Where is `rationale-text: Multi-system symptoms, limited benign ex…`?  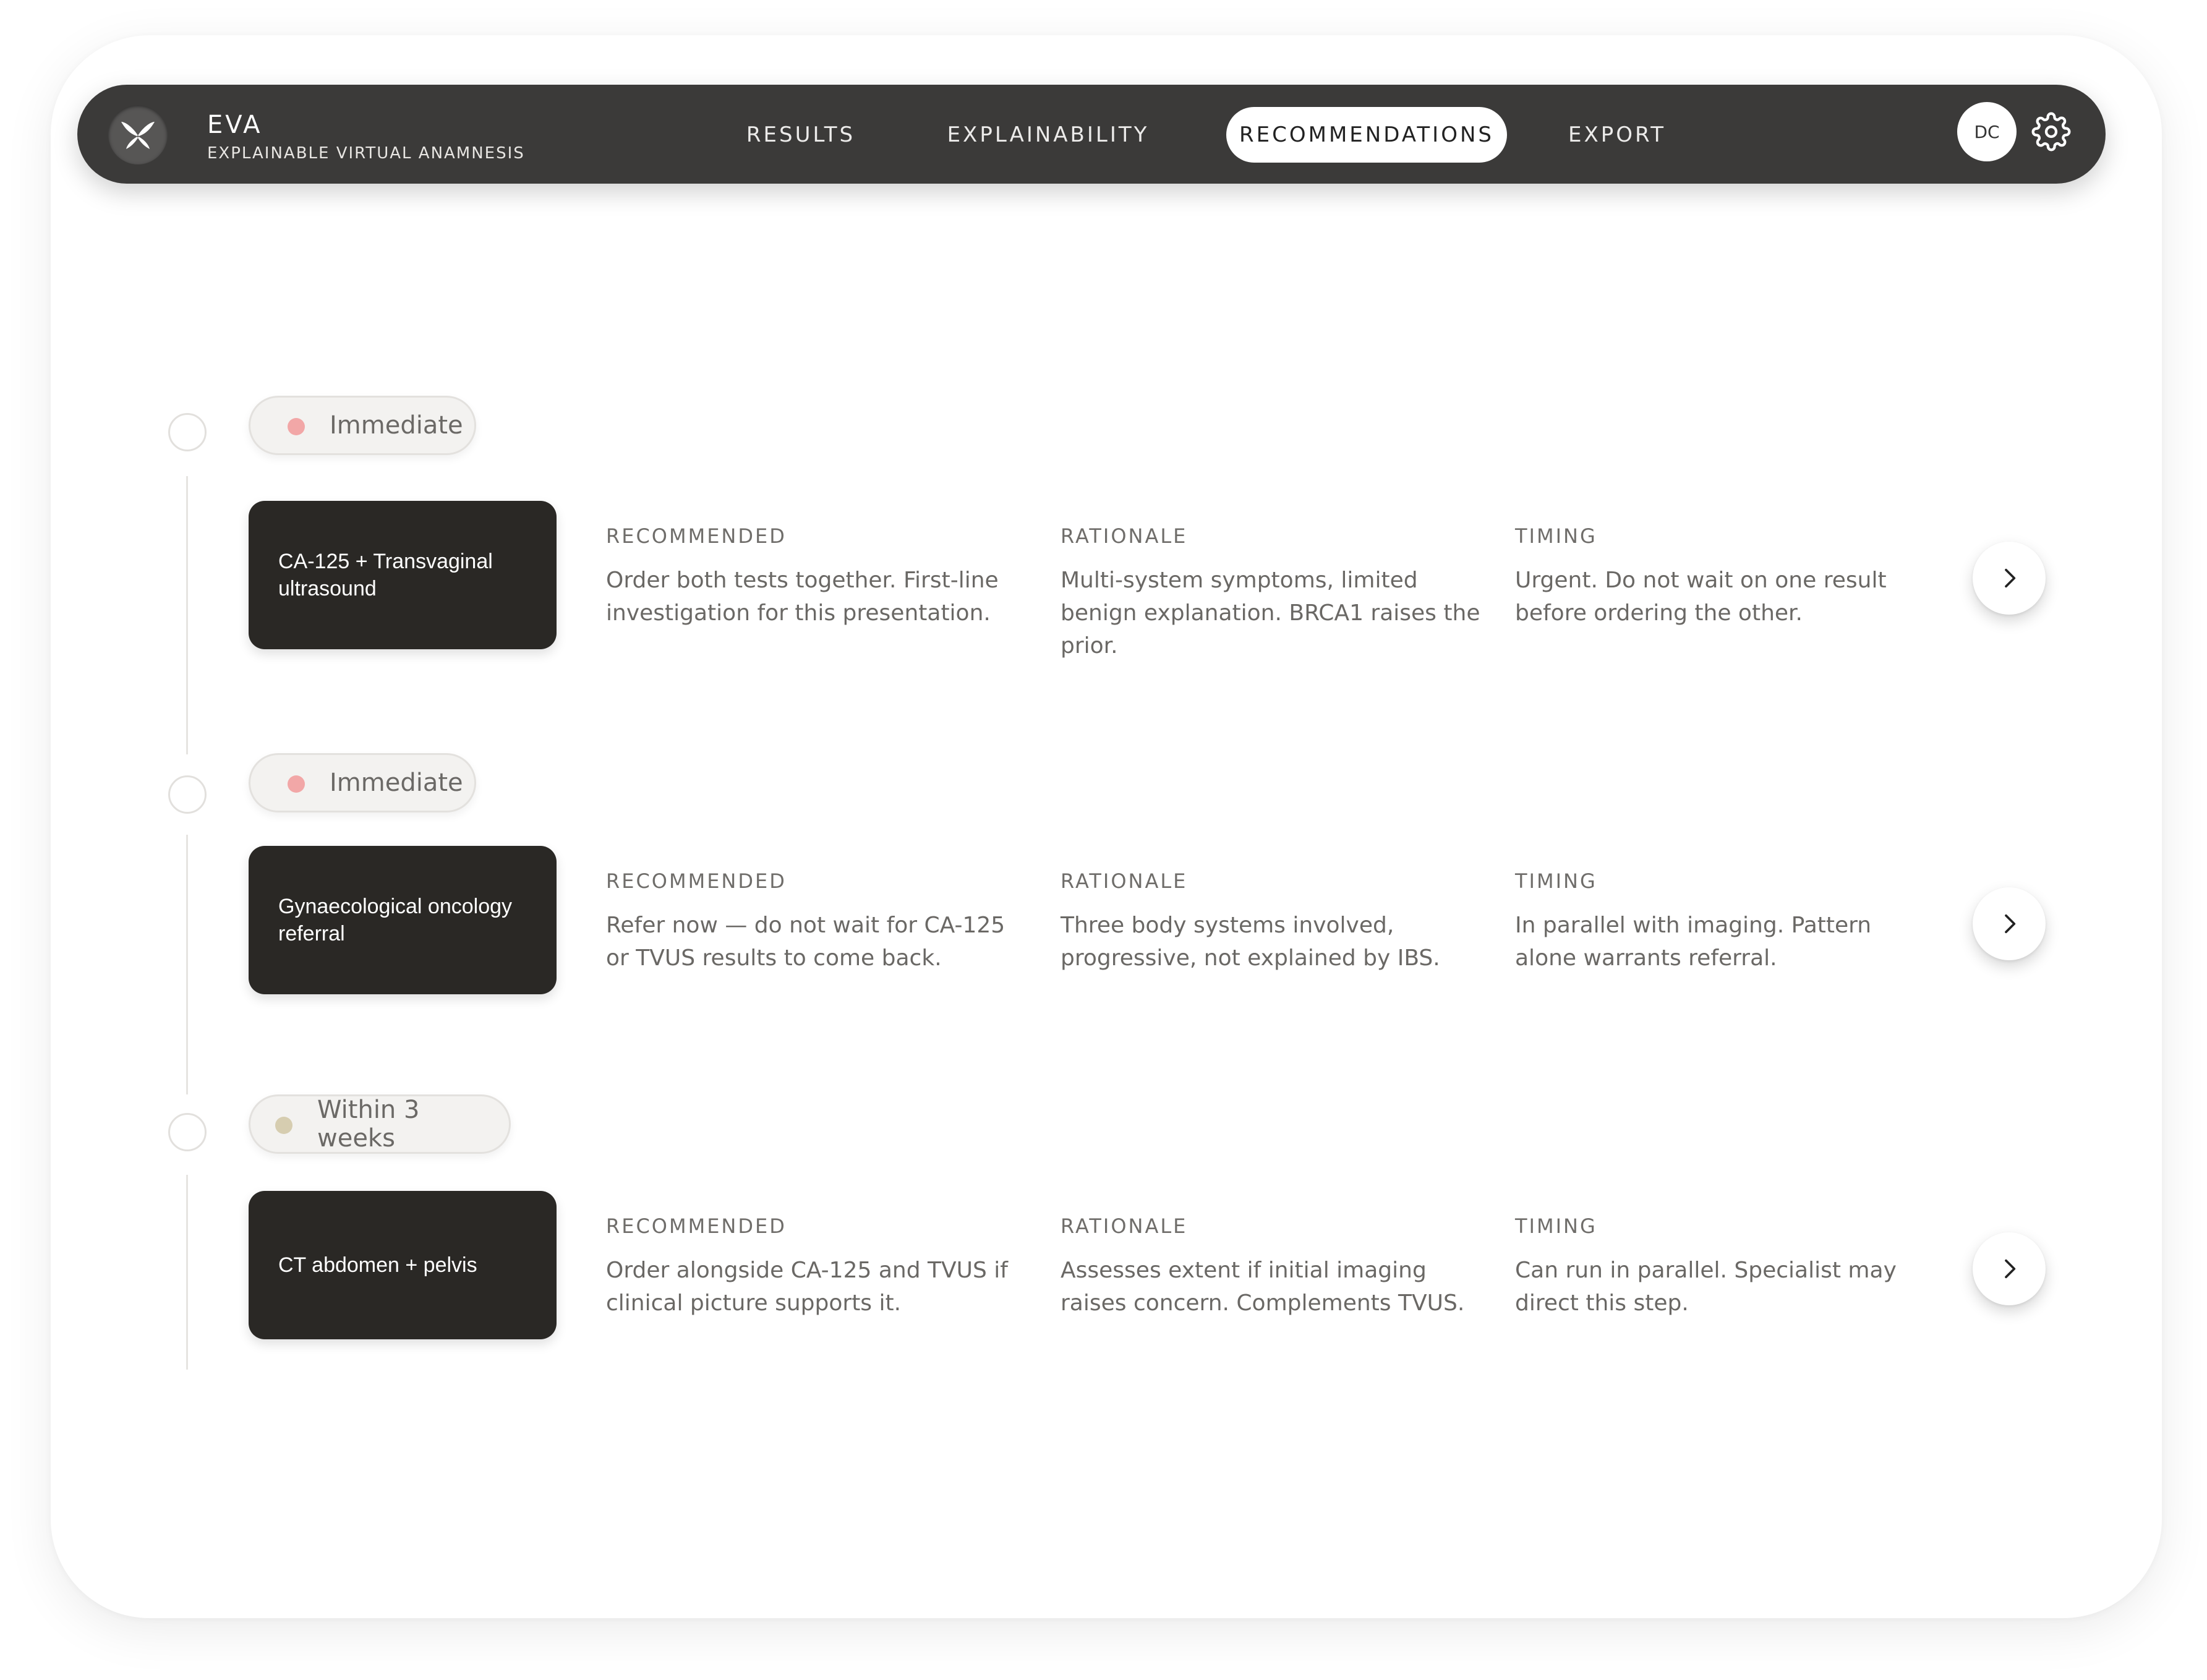 rationale-text: Multi-system symptoms, limited benign ex… is located at coordinates (1270, 613).